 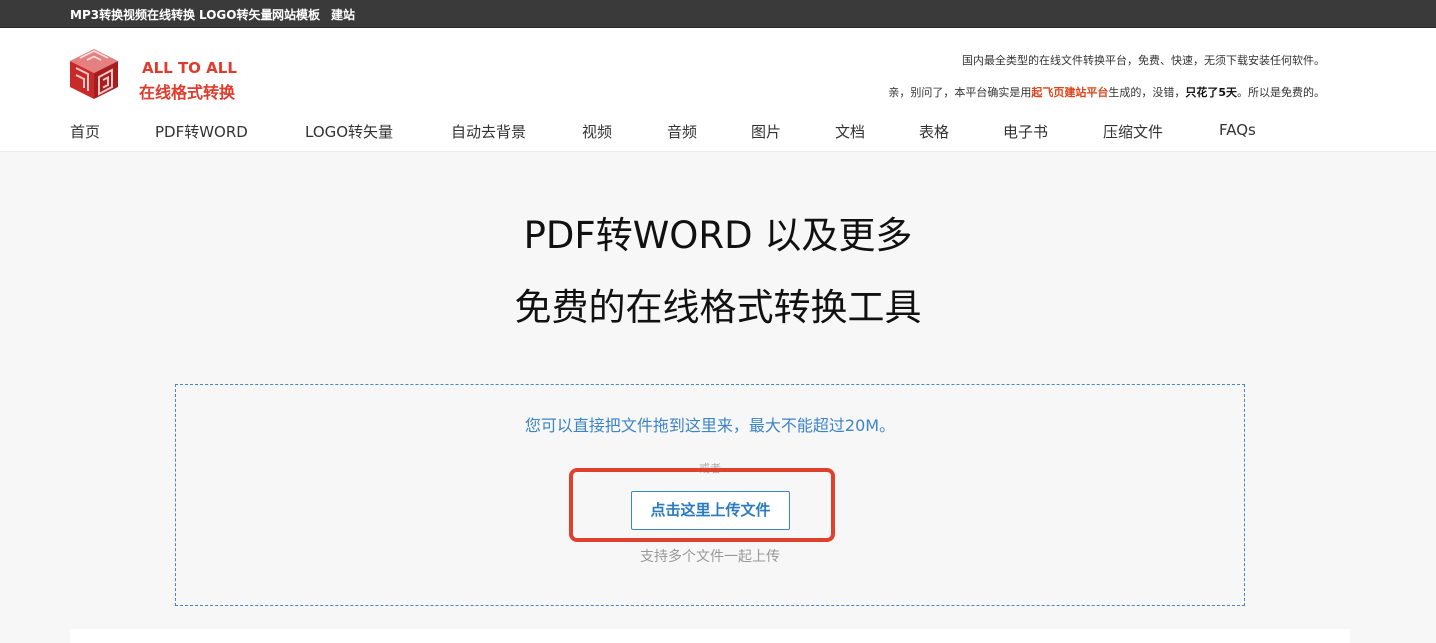 I want to click on nav-item-remove-bg: 自动去背景, so click(x=488, y=131).